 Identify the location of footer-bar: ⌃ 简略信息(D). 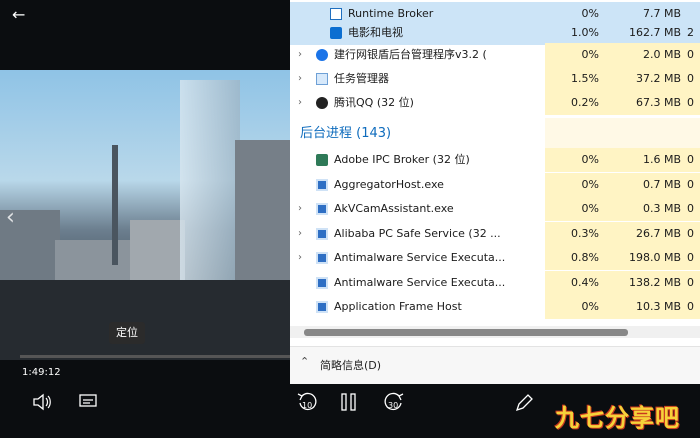
(495, 365).